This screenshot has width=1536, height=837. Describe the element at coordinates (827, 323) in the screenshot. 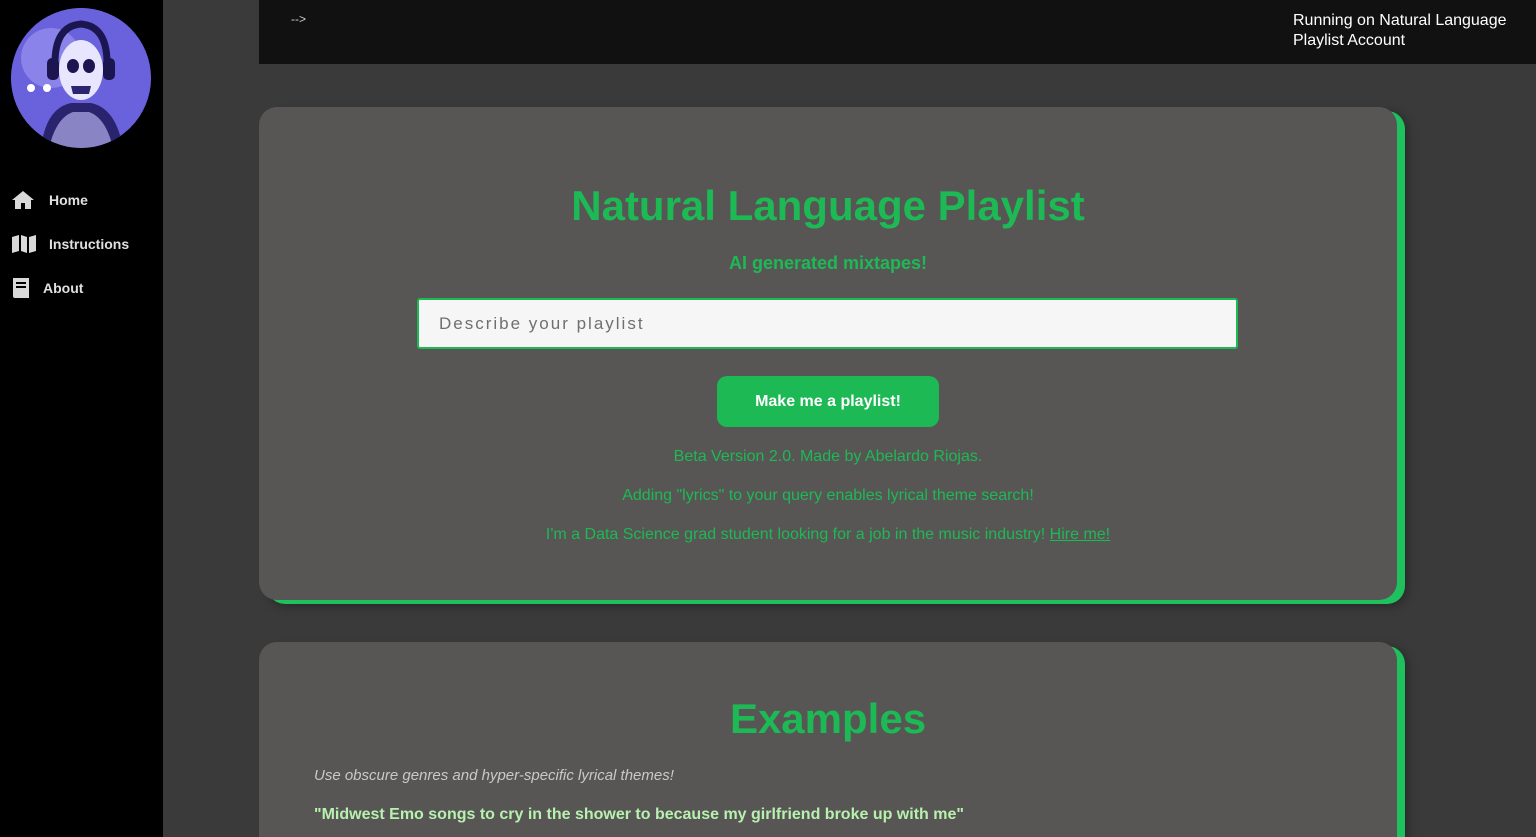

I see `playlist-description-input` at that location.